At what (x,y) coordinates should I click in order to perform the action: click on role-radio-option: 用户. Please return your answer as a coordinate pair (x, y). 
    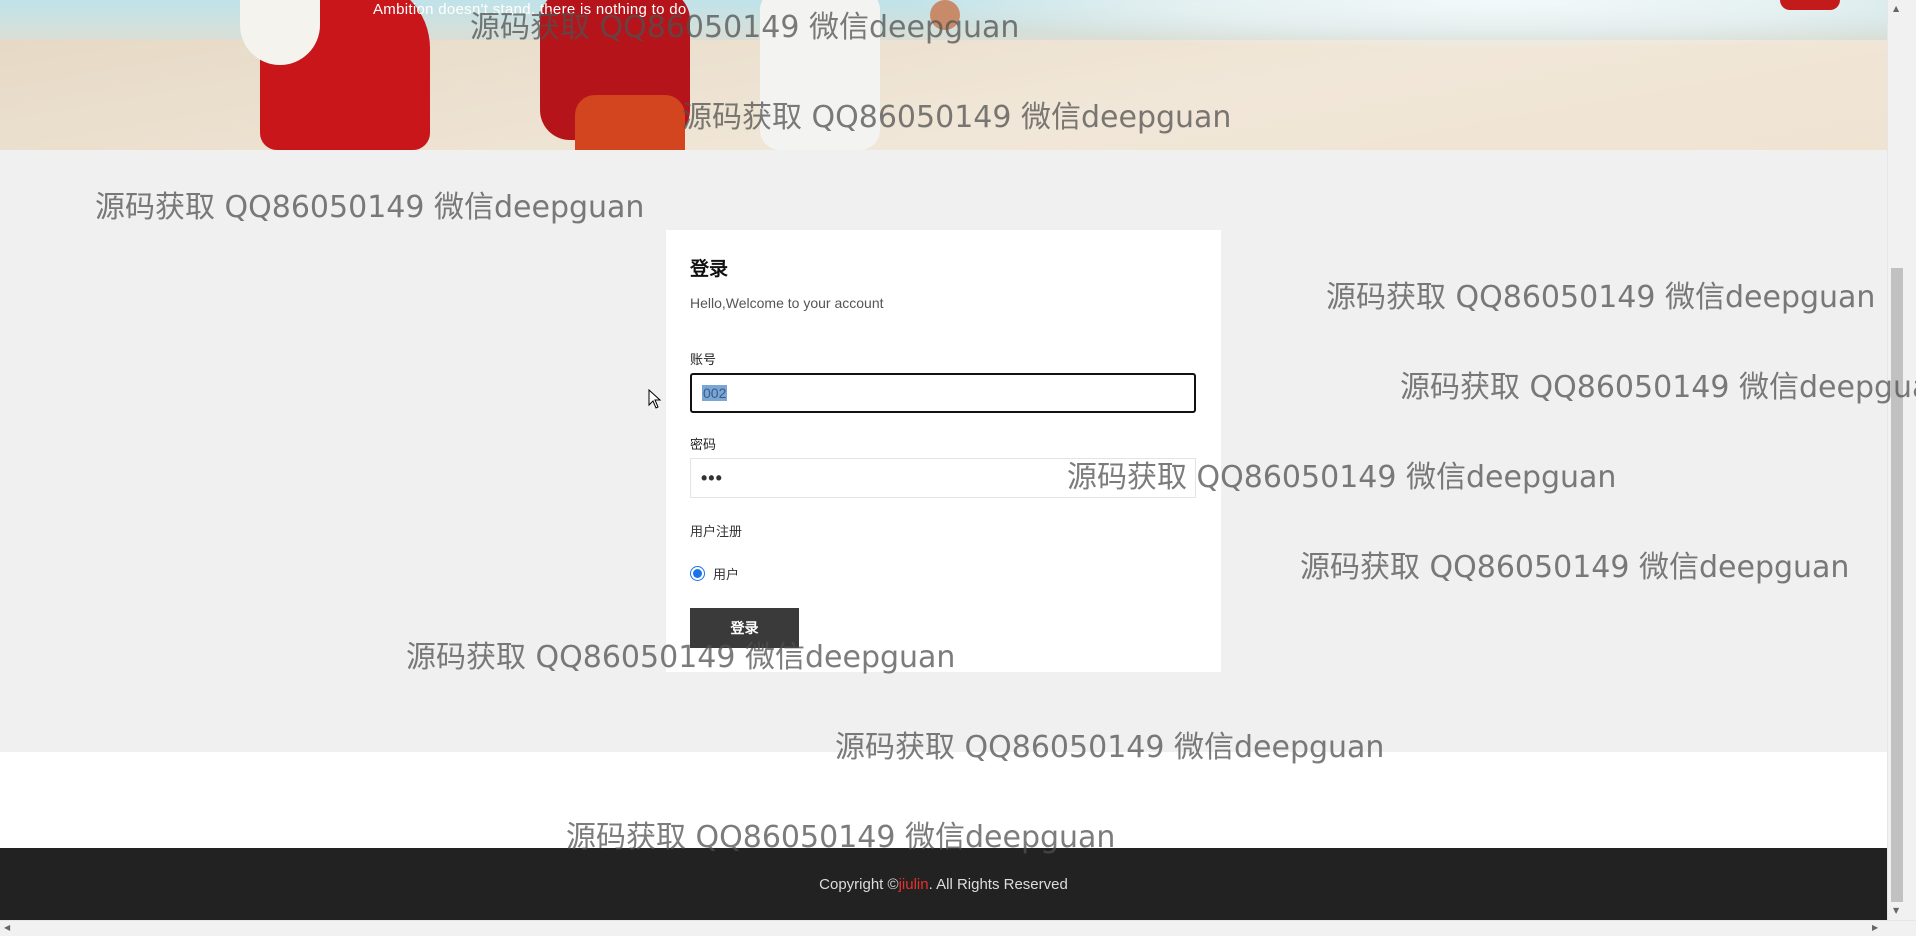
    Looking at the image, I should click on (714, 573).